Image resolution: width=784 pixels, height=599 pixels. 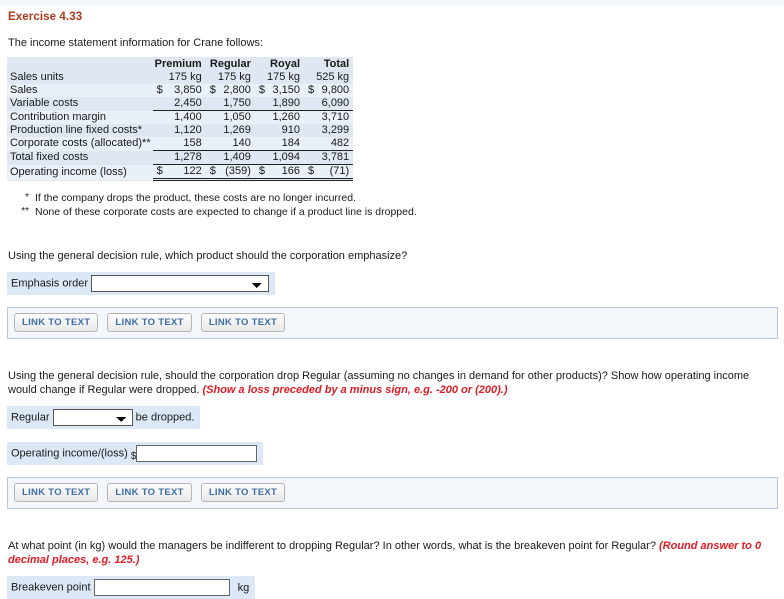 I want to click on row-label: Operating income (loss), so click(x=80, y=172).